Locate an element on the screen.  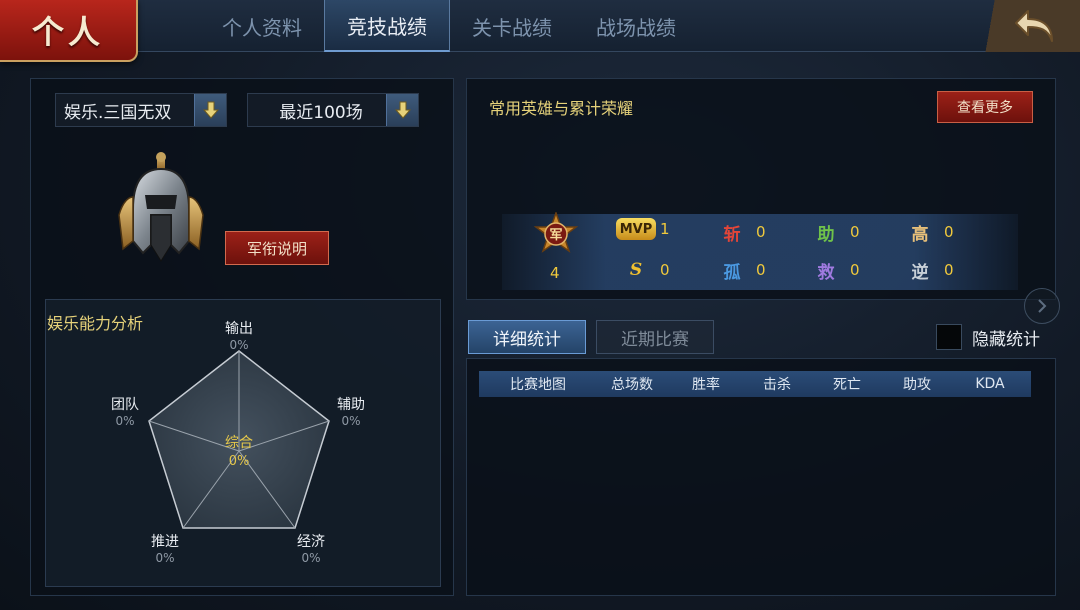
next-page-button is located at coordinates (1042, 306).